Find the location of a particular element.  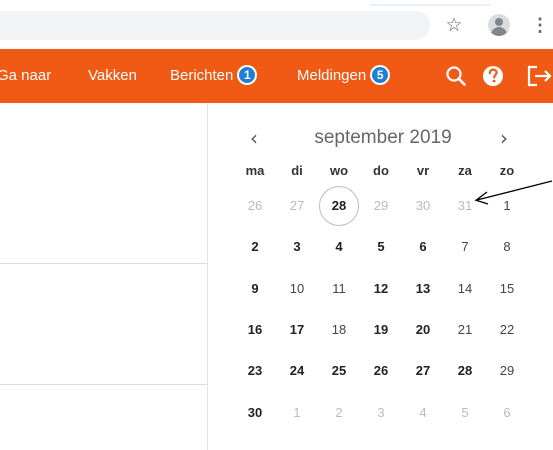

calendar-day: 28 is located at coordinates (465, 371).